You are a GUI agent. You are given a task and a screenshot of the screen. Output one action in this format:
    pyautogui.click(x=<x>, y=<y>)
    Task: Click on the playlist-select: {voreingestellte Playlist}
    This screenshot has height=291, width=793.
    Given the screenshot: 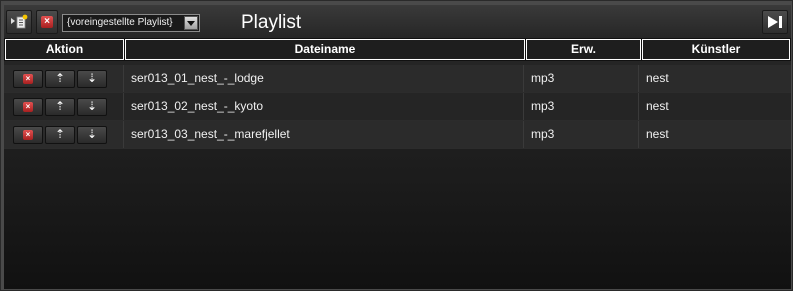 What is the action you would take?
    pyautogui.click(x=131, y=23)
    